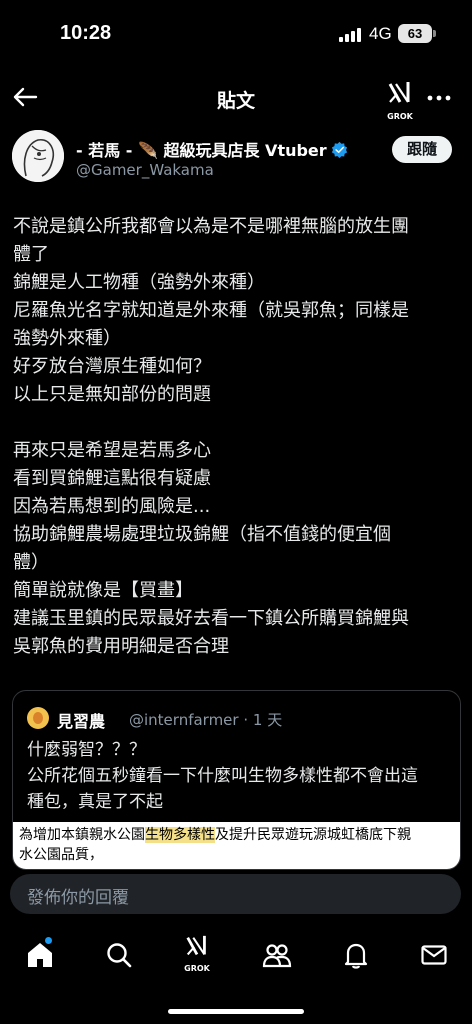  I want to click on quote-image-text: 水公園品質，, so click(61, 855).